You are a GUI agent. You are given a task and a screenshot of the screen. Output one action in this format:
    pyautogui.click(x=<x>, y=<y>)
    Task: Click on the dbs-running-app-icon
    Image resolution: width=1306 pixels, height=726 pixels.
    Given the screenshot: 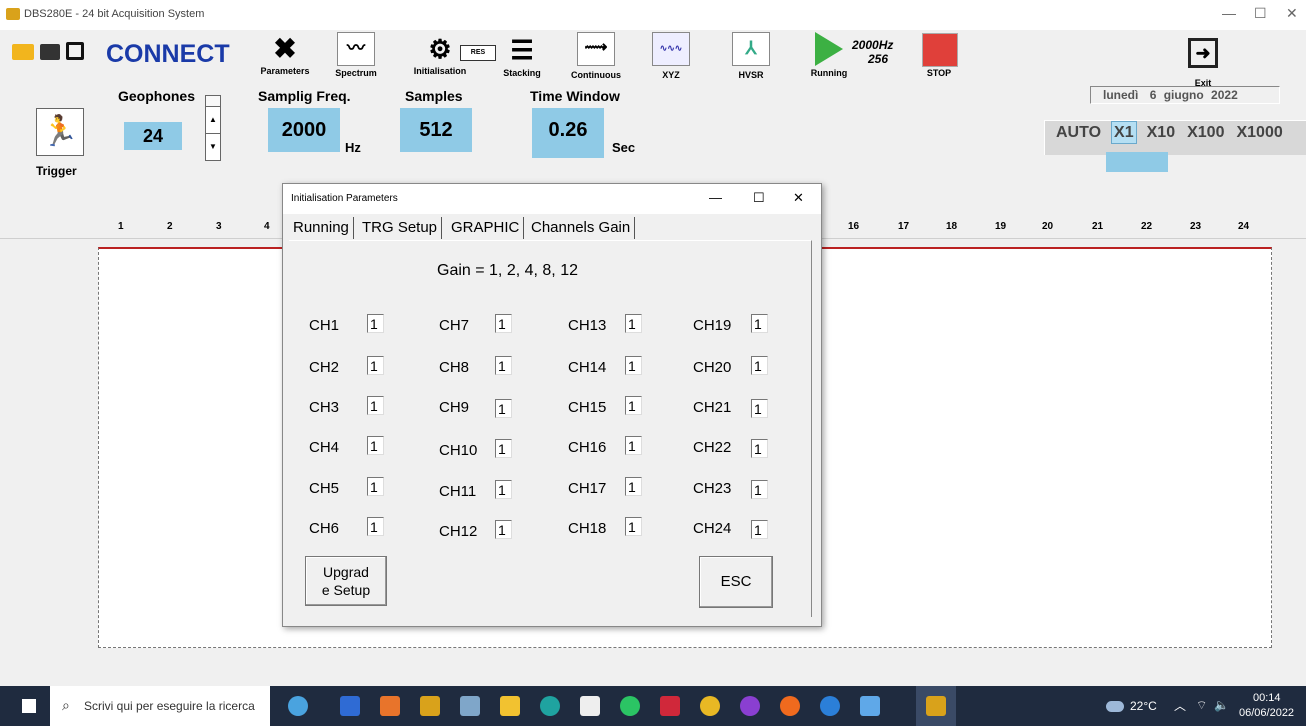 What is the action you would take?
    pyautogui.click(x=936, y=706)
    